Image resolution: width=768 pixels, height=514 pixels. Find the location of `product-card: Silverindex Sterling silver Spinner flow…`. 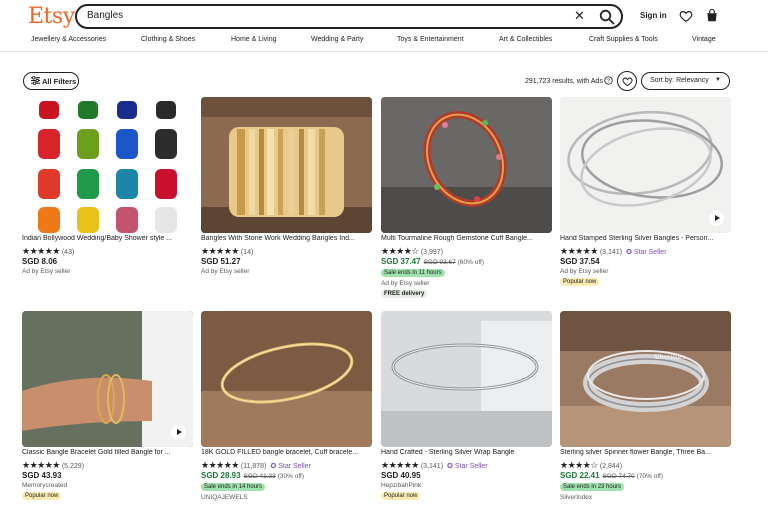

product-card: Silverindex Sterling silver Spinner flow… is located at coordinates (645, 408).